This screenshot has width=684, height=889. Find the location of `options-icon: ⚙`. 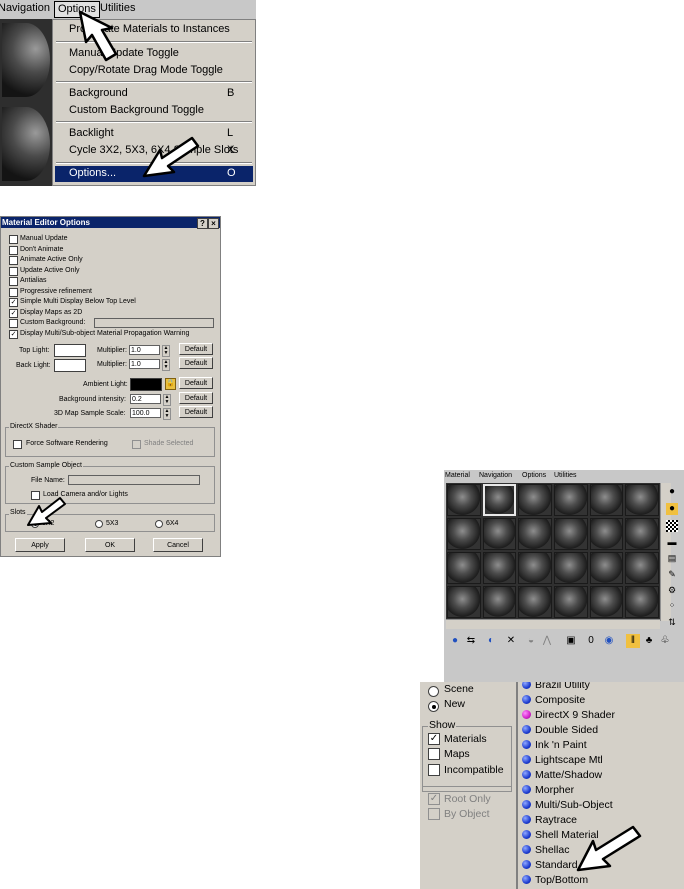

options-icon: ⚙ is located at coordinates (672, 590).